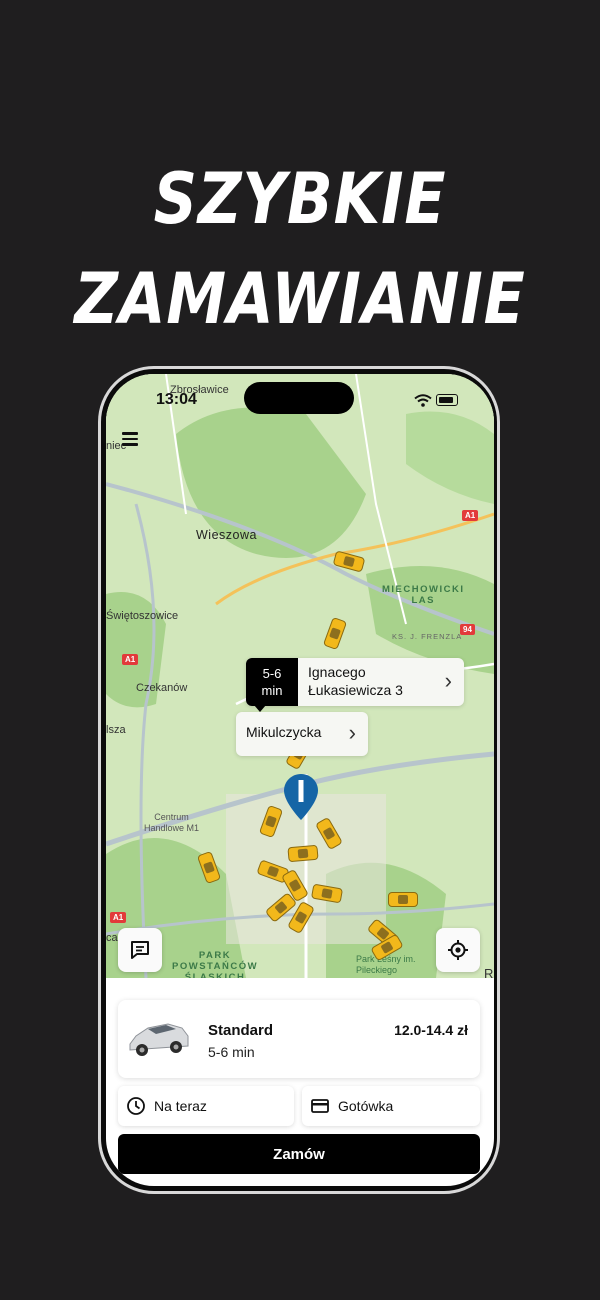  What do you see at coordinates (320, 1106) in the screenshot?
I see `credit-card-icon` at bounding box center [320, 1106].